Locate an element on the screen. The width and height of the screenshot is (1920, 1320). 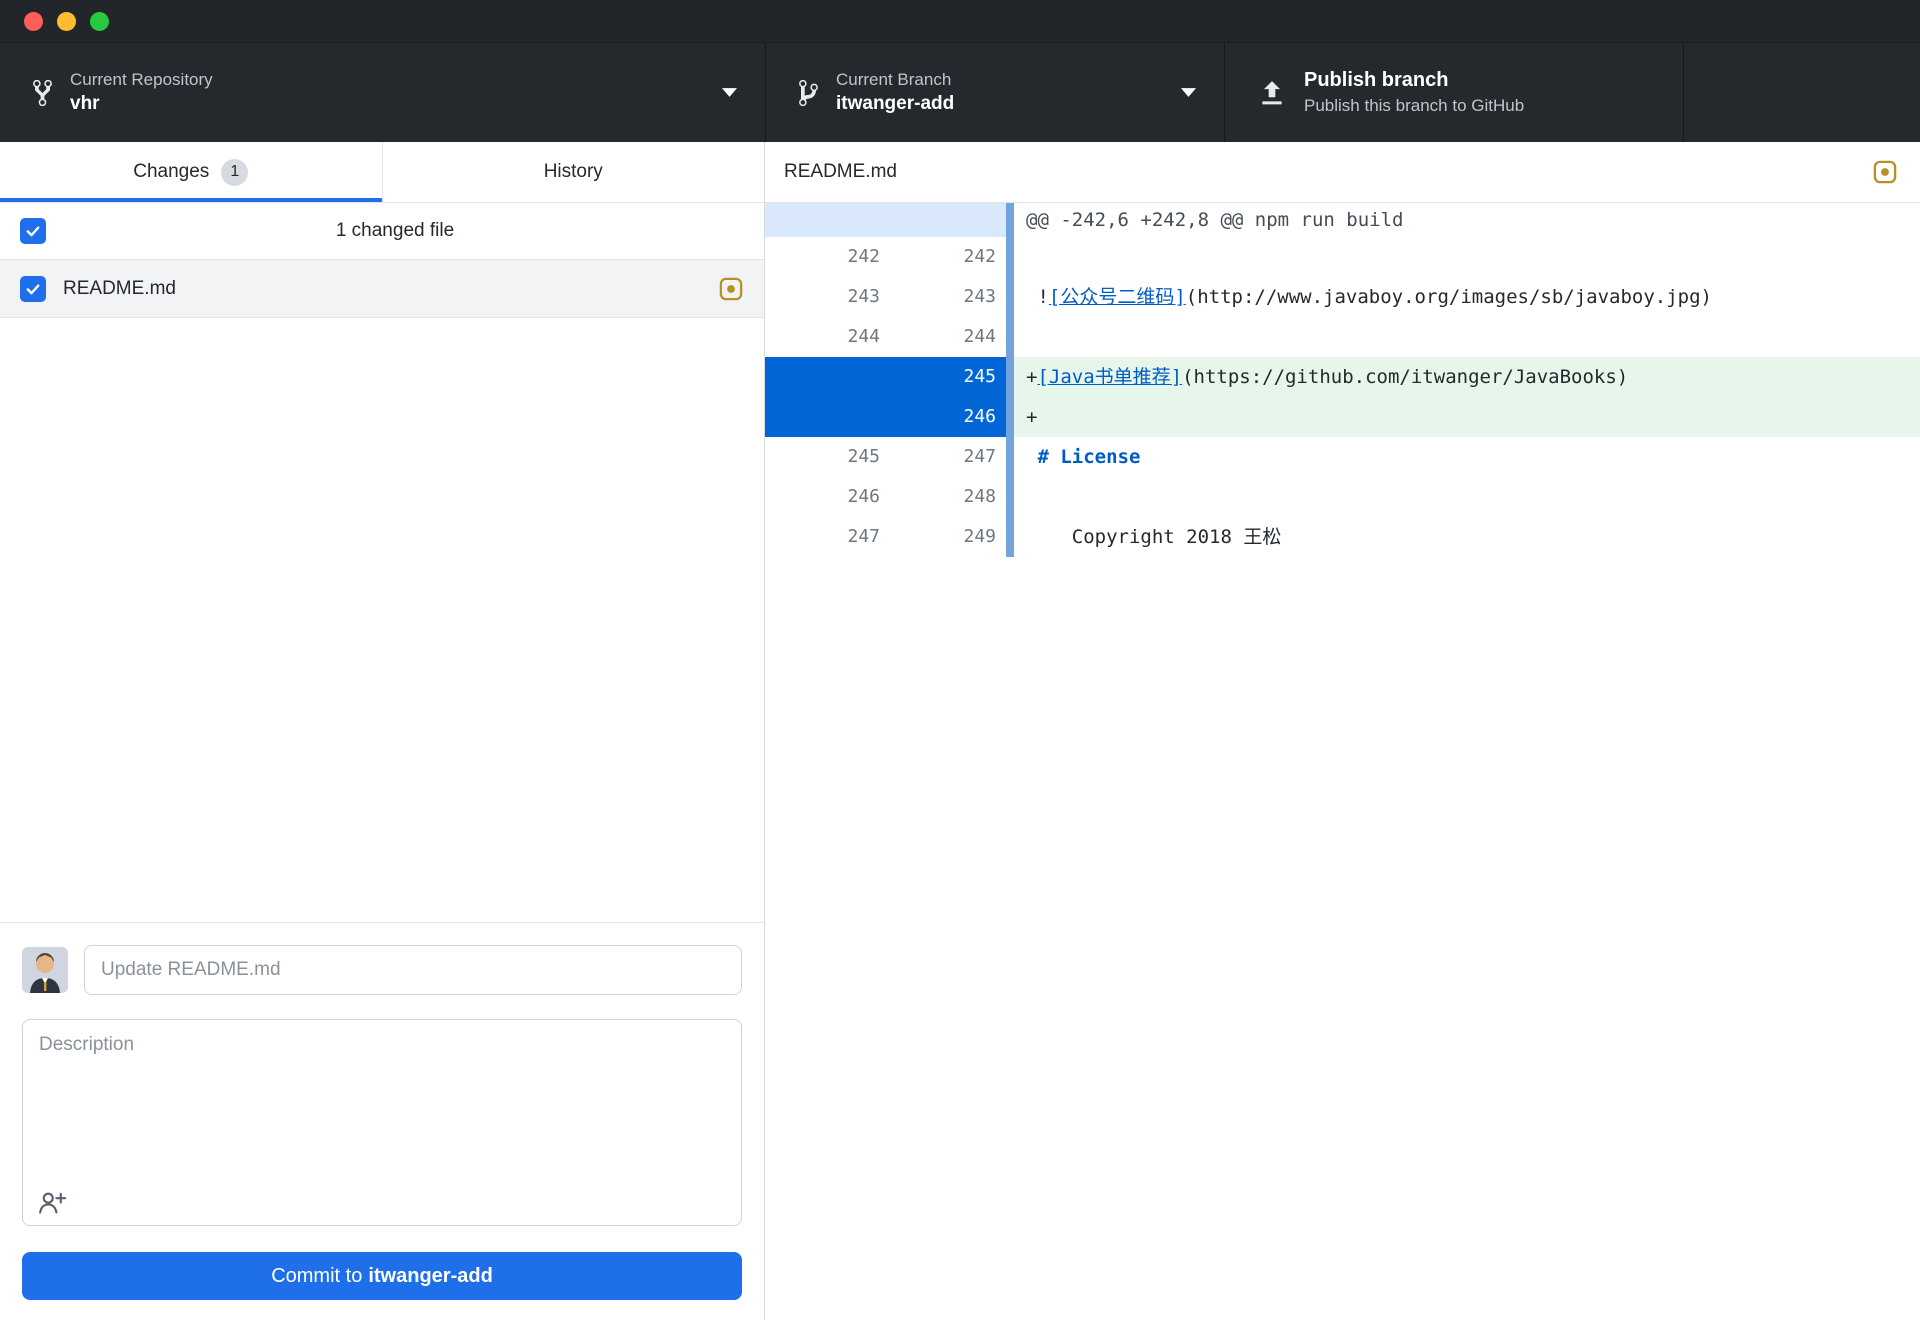
publish-subtitle: Publish this branch to GitHub is located at coordinates (1414, 106).